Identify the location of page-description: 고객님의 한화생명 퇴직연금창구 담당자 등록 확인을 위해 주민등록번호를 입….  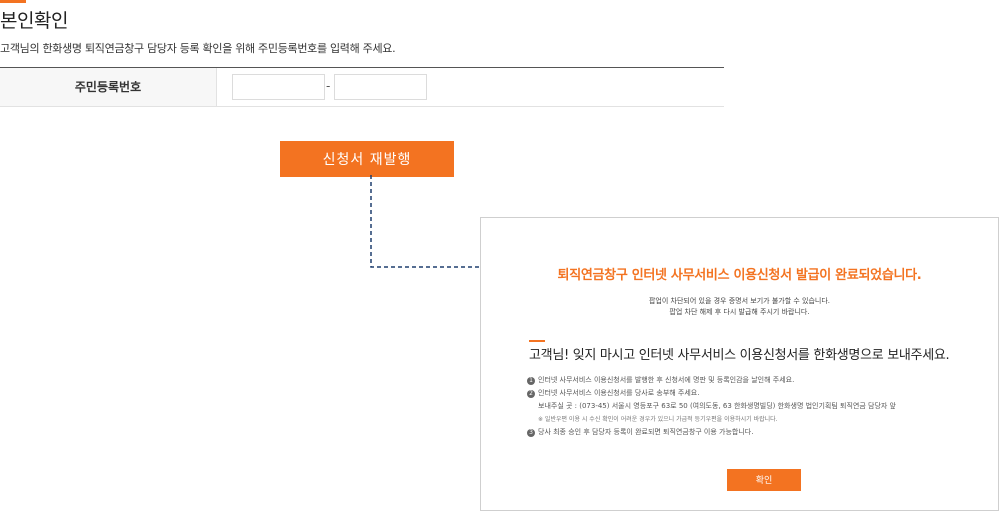
(198, 48).